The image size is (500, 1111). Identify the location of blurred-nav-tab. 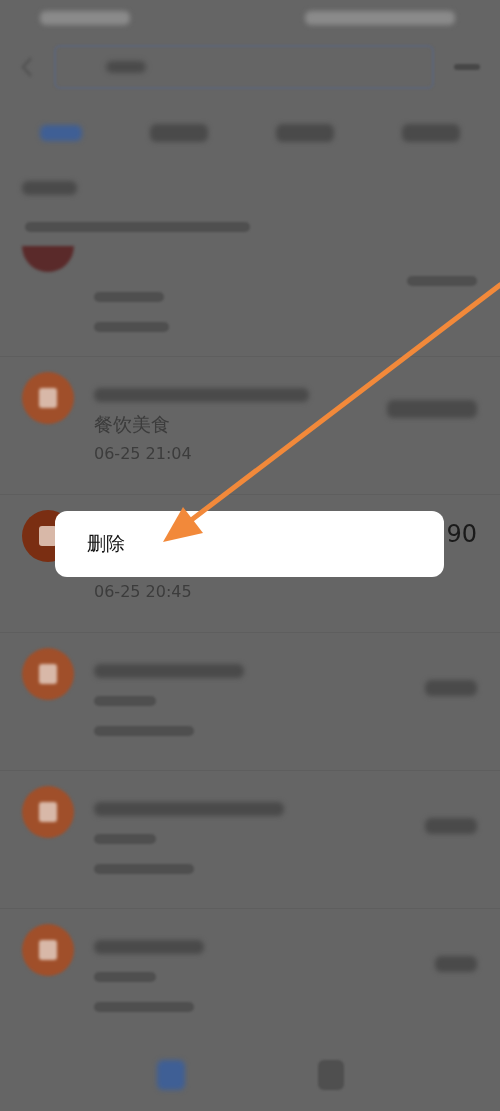
(170, 1075).